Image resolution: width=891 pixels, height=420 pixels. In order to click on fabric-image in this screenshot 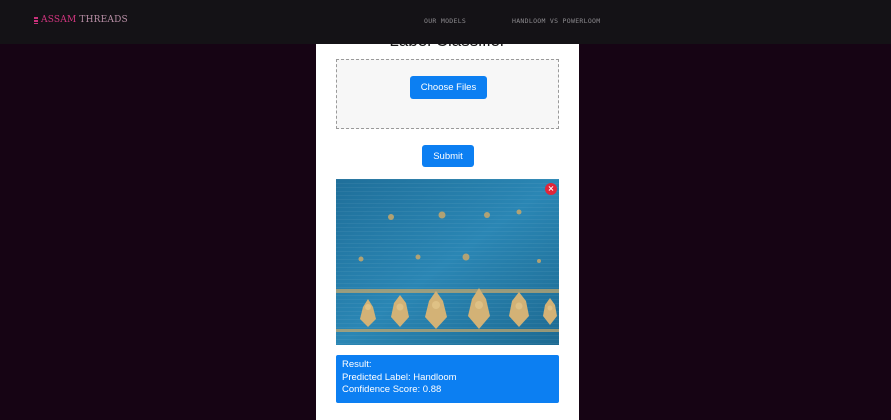, I will do `click(447, 262)`.